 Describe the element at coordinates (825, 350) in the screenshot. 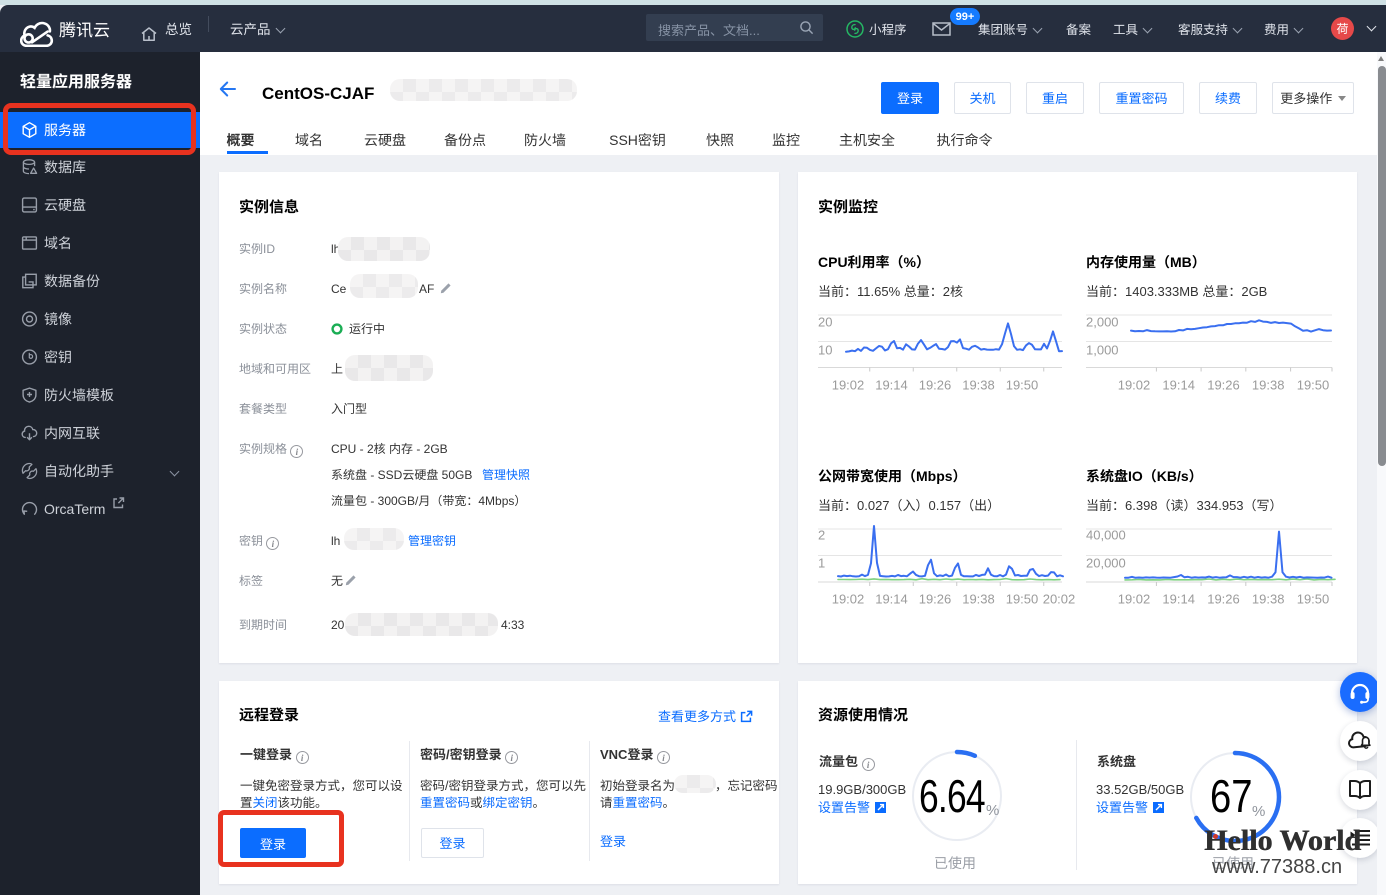

I see `svg-text: 10` at that location.